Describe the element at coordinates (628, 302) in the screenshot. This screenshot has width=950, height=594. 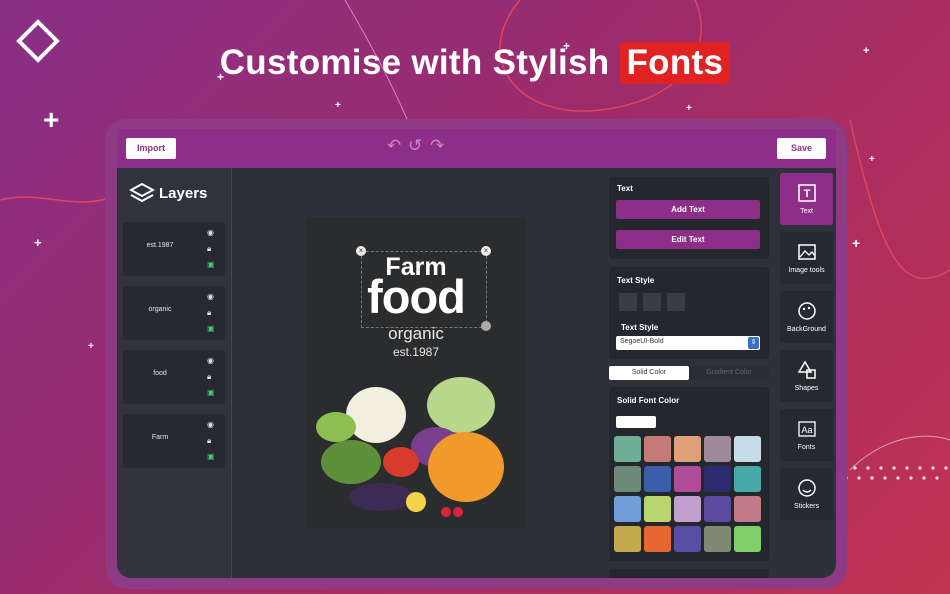
I see `align-left-icon` at that location.